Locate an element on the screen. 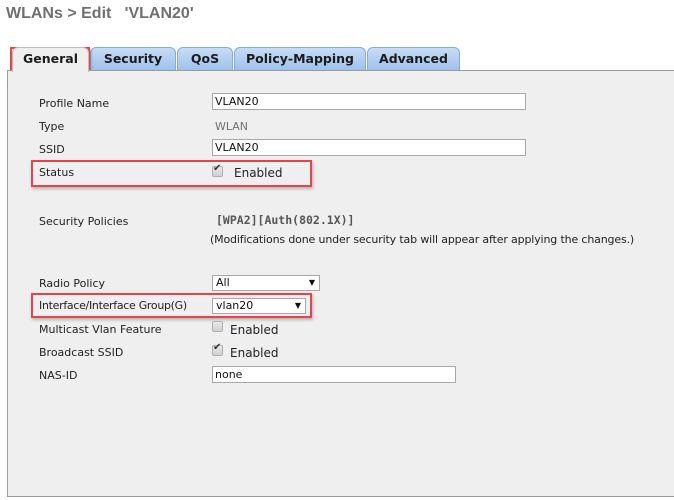  multicast-vlan-label: Multicast Vlan Feature is located at coordinates (100, 329).